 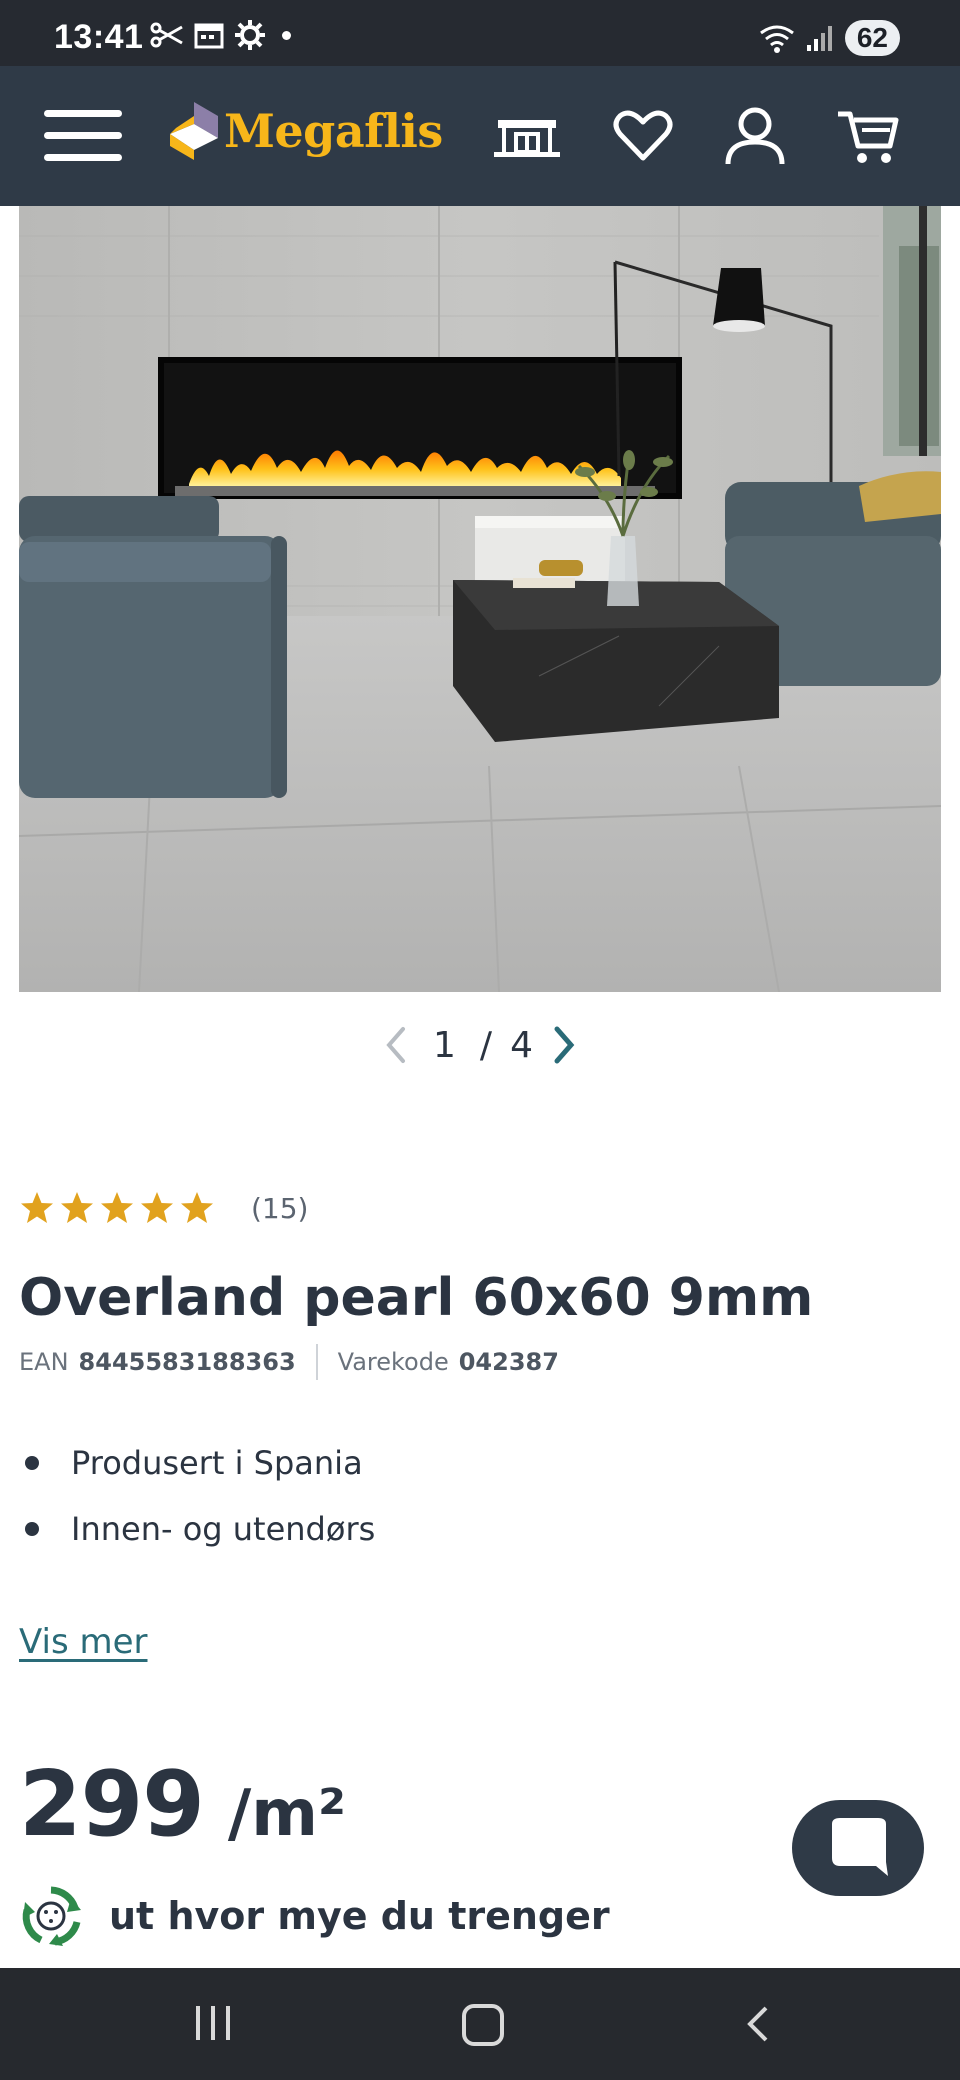 I want to click on notification-dot, so click(x=286, y=35).